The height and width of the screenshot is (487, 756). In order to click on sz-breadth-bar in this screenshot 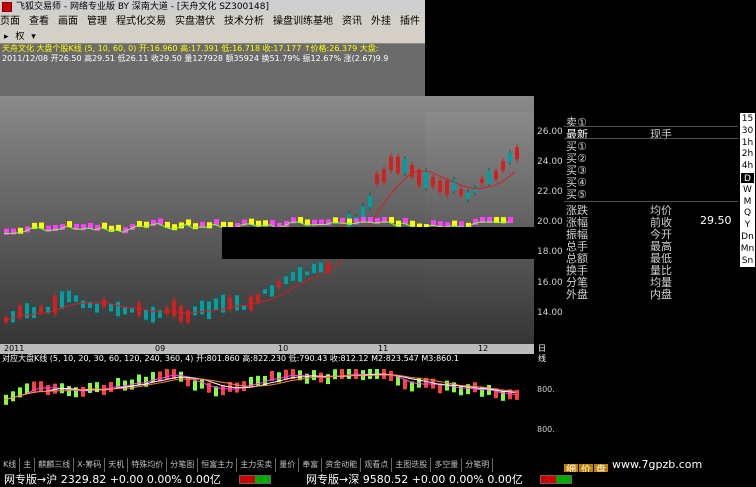, I will do `click(556, 479)`.